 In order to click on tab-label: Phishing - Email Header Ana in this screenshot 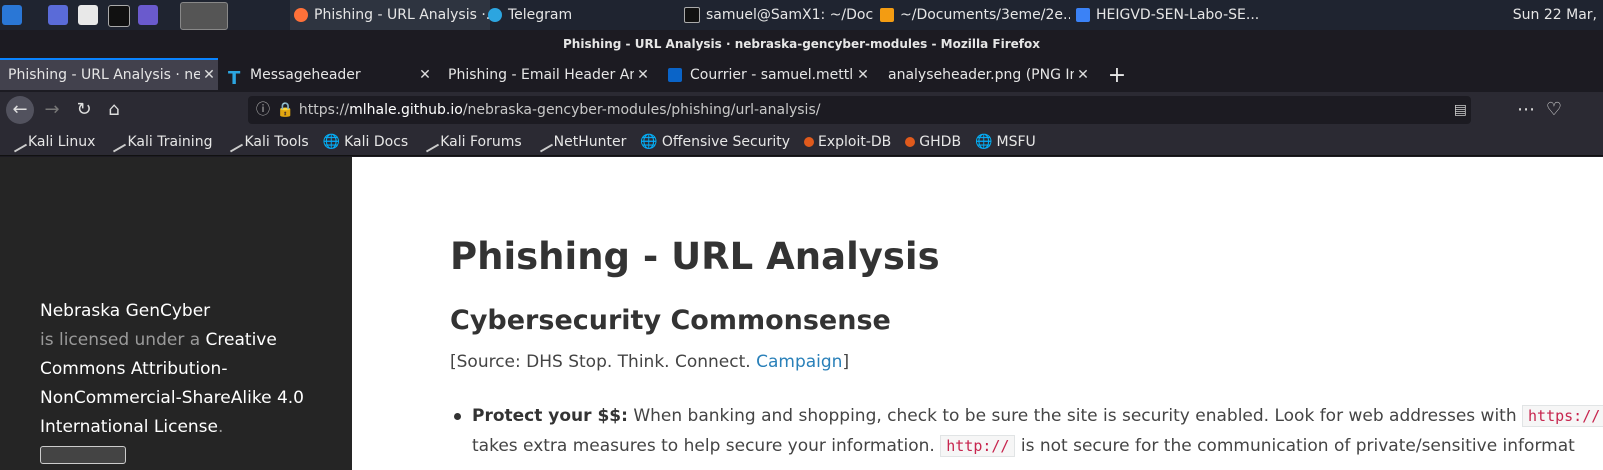, I will do `click(541, 75)`.